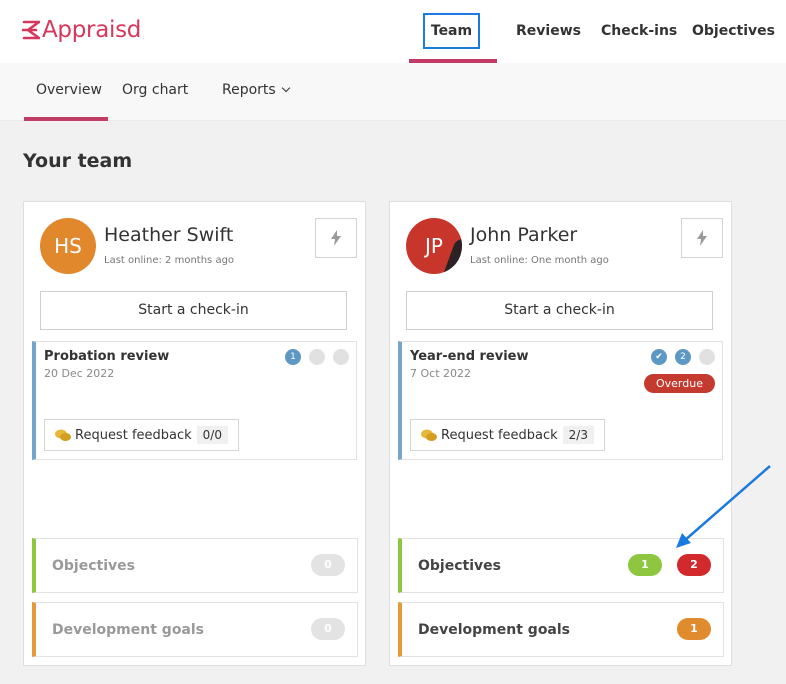 This screenshot has height=684, width=786. I want to click on last-online: Last online: 2 months ago, so click(169, 260).